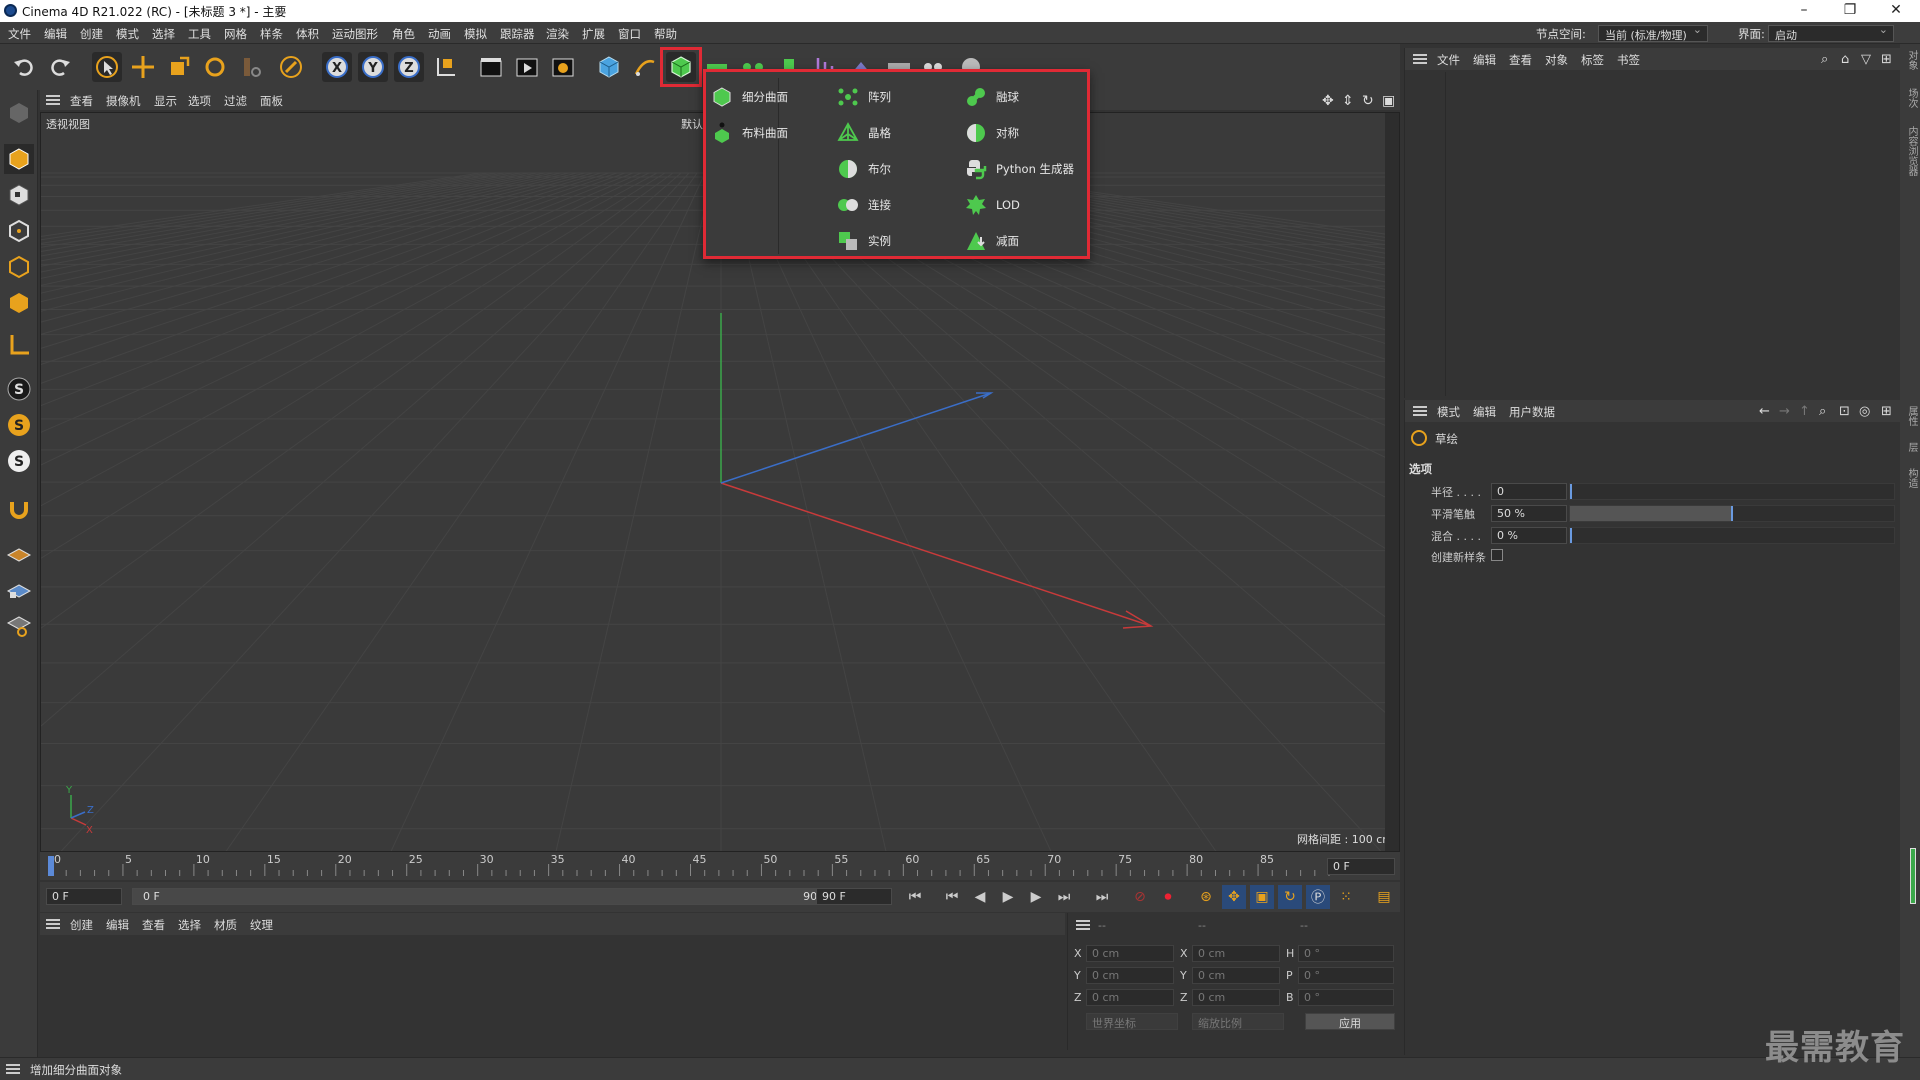  I want to click on material-menu-material: 材质, so click(225, 925).